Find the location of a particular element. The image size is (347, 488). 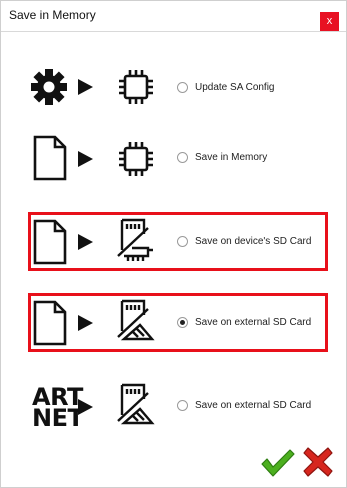

close-button: x is located at coordinates (329, 21).